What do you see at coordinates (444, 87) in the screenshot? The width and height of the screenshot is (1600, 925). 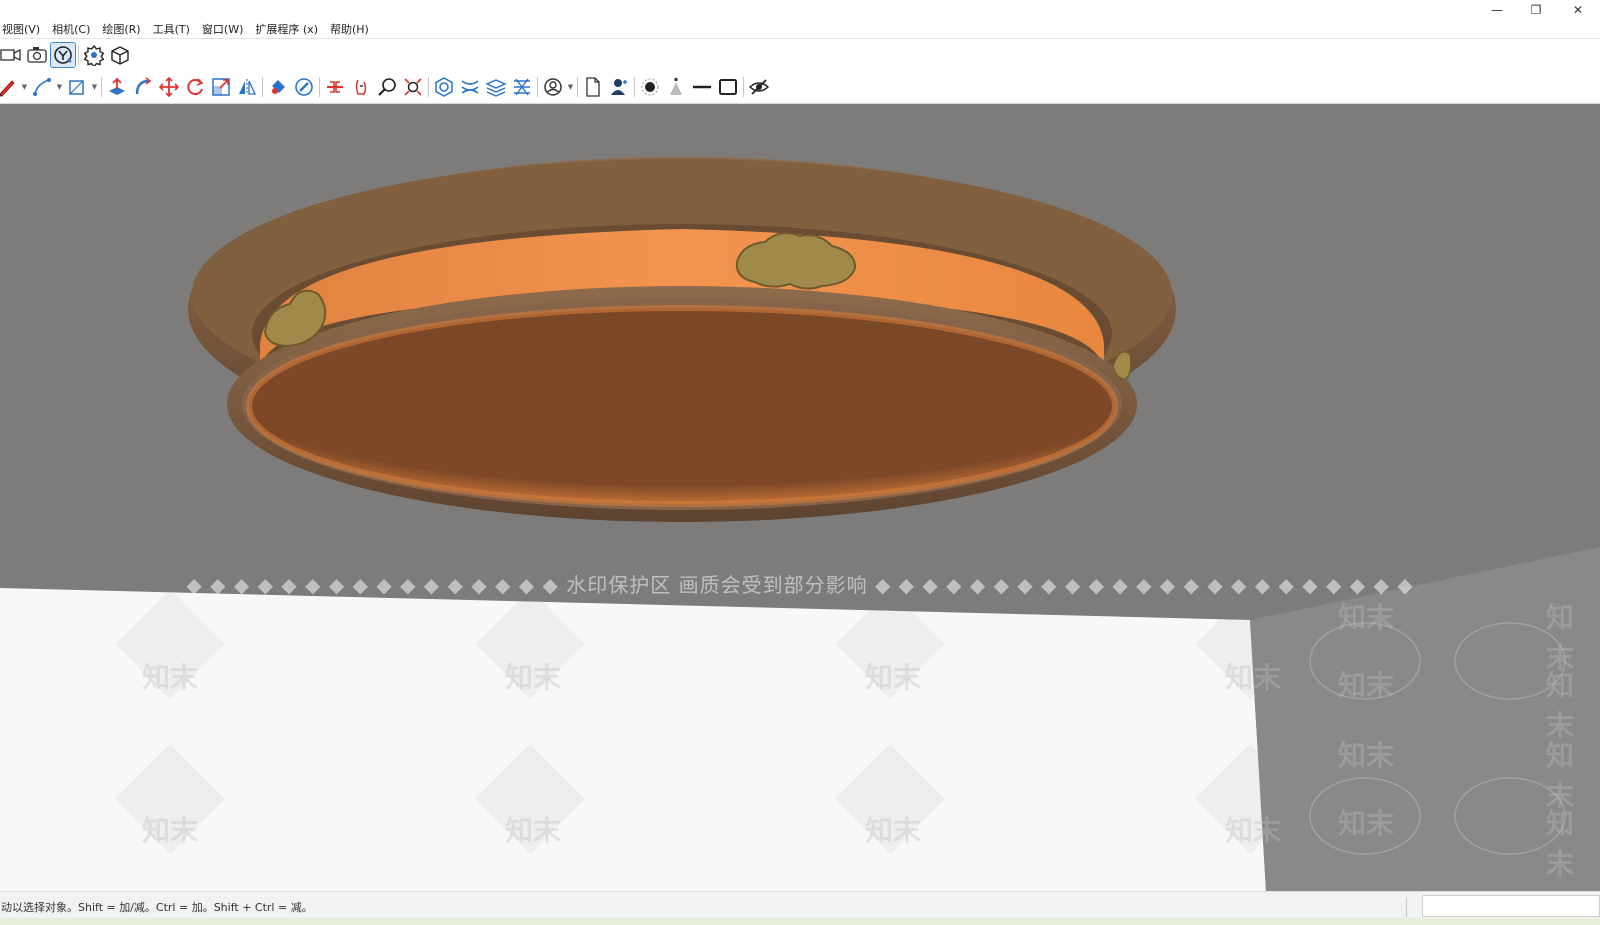 I see `solid-tools-icon` at bounding box center [444, 87].